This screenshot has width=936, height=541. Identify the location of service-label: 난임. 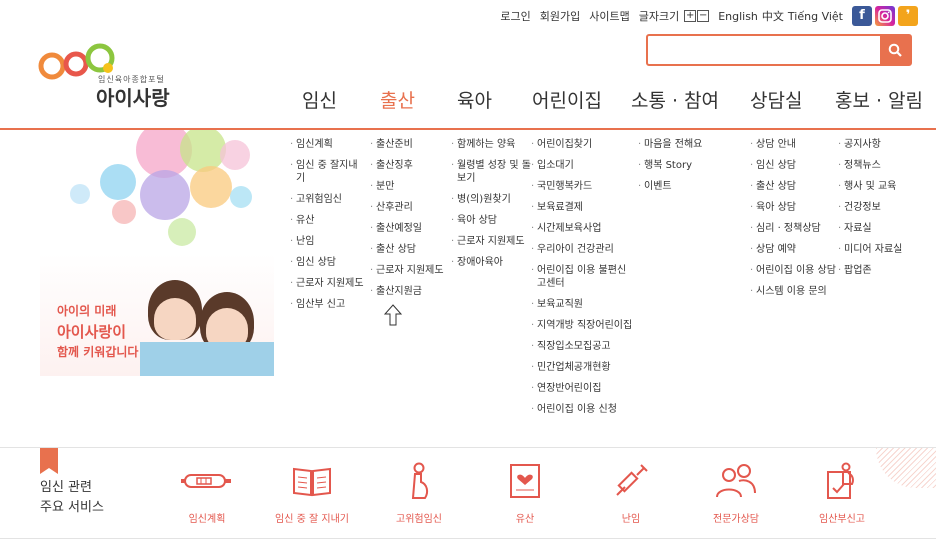
(631, 519).